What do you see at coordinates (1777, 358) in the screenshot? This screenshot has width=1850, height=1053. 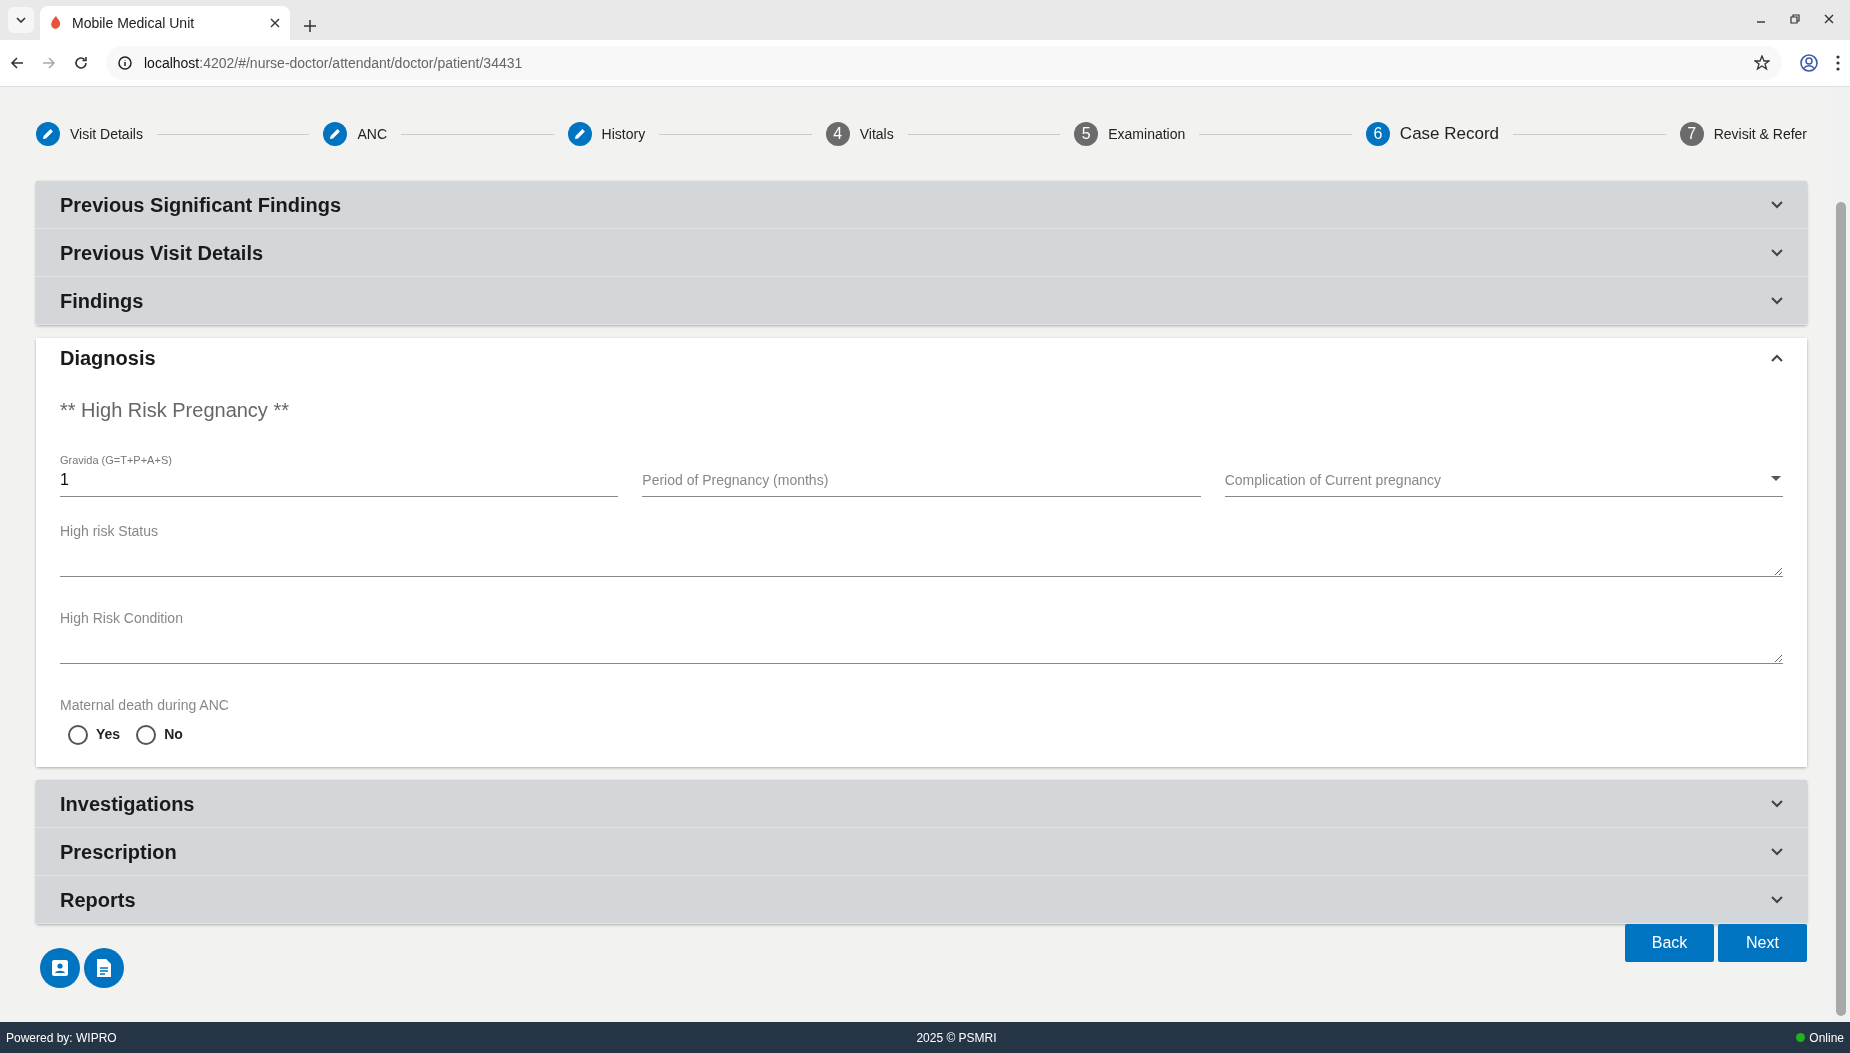 I see `chevron-up-icon` at bounding box center [1777, 358].